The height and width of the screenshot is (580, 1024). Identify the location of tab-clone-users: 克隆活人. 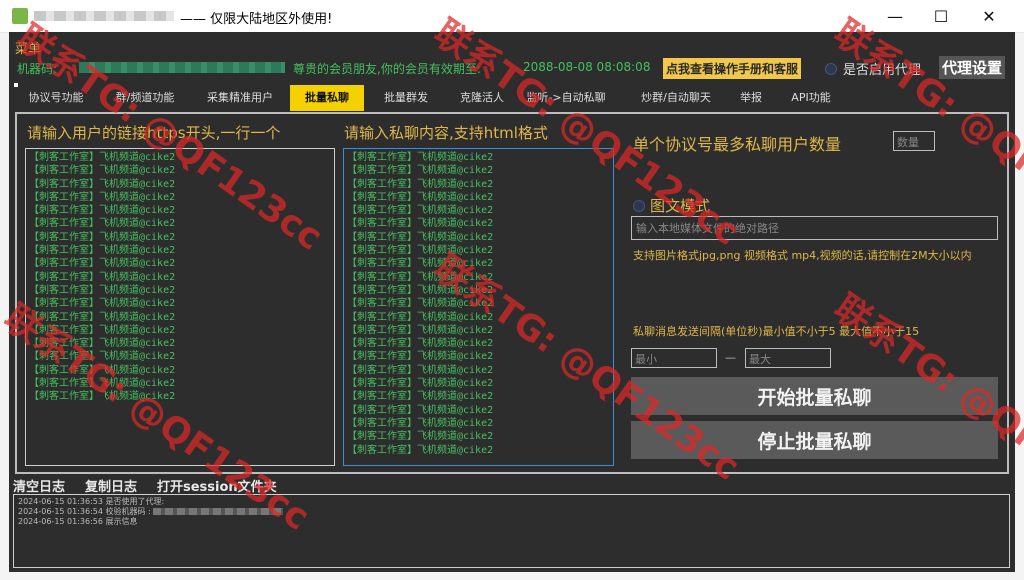
(482, 98).